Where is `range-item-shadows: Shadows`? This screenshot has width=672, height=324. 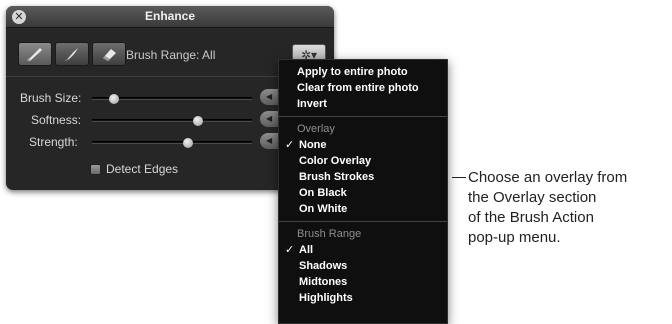 range-item-shadows: Shadows is located at coordinates (363, 266).